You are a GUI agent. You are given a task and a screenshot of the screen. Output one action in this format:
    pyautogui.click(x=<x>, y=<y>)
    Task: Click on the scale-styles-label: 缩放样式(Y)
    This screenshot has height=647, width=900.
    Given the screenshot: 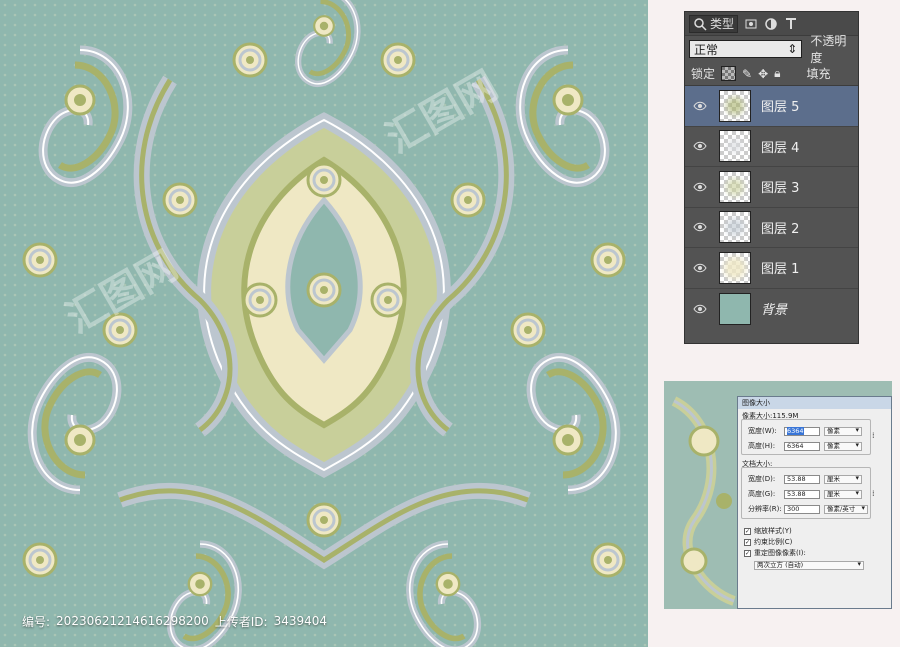 What is the action you would take?
    pyautogui.click(x=773, y=531)
    